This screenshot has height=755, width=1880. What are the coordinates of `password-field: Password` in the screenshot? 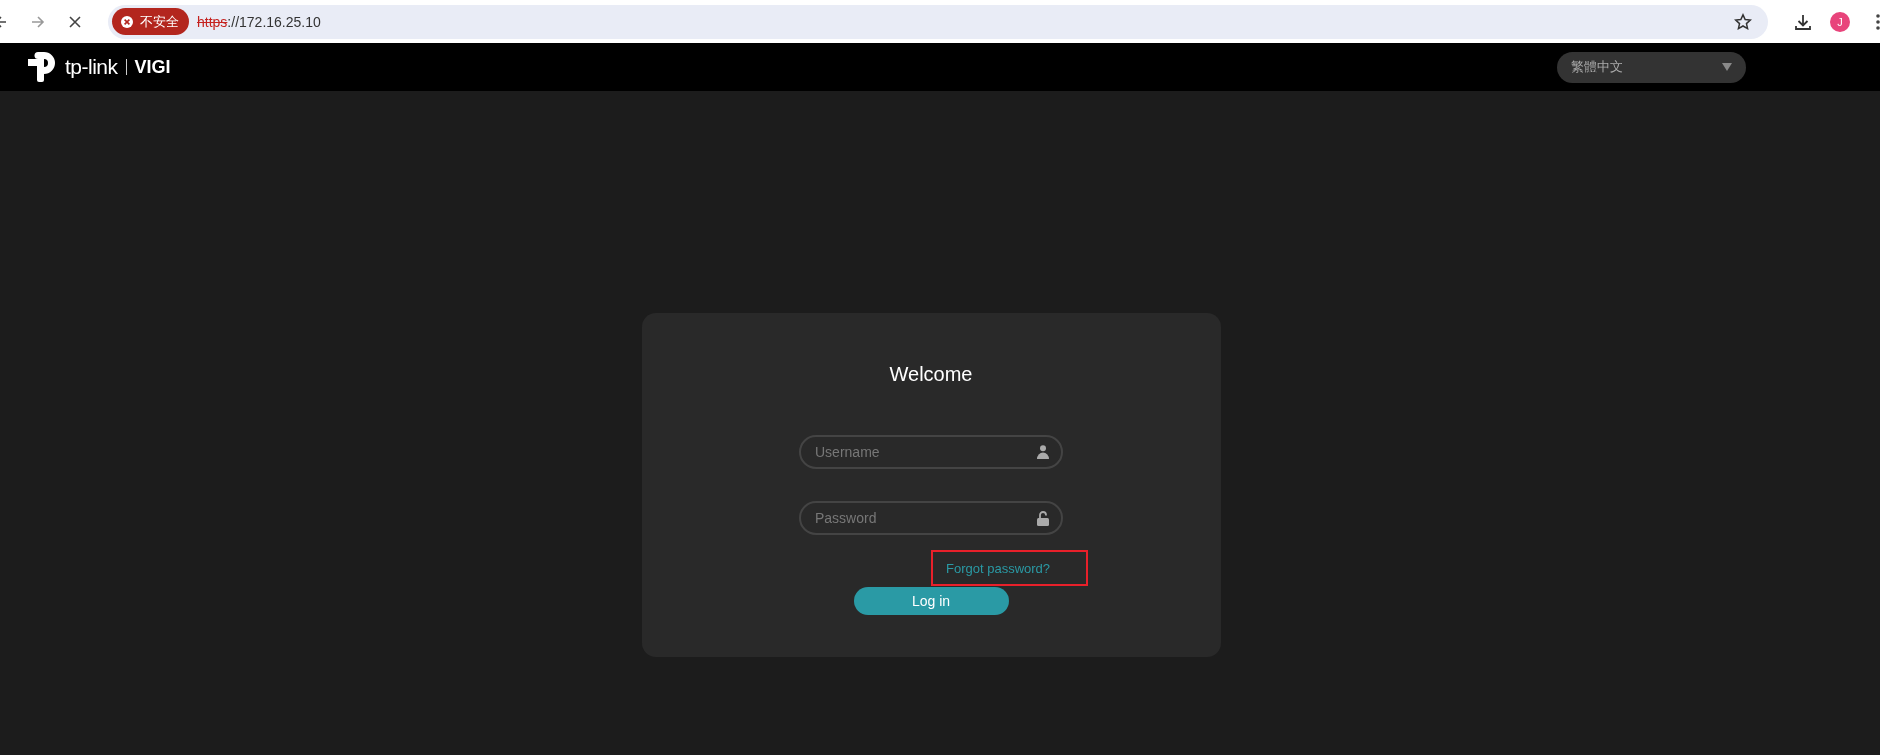 It's located at (931, 518).